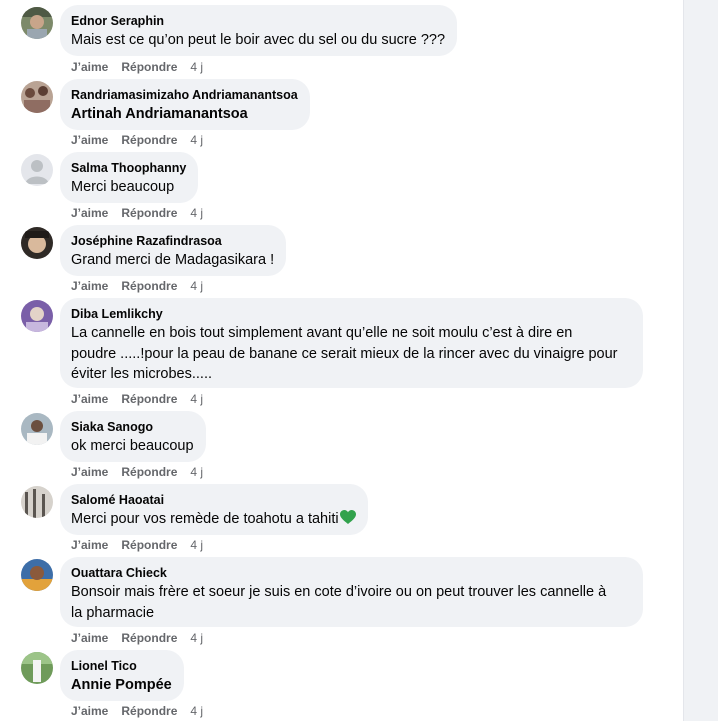 The width and height of the screenshot is (718, 721). What do you see at coordinates (172, 241) in the screenshot?
I see `comment-author: Joséphine Razafindrasoa` at bounding box center [172, 241].